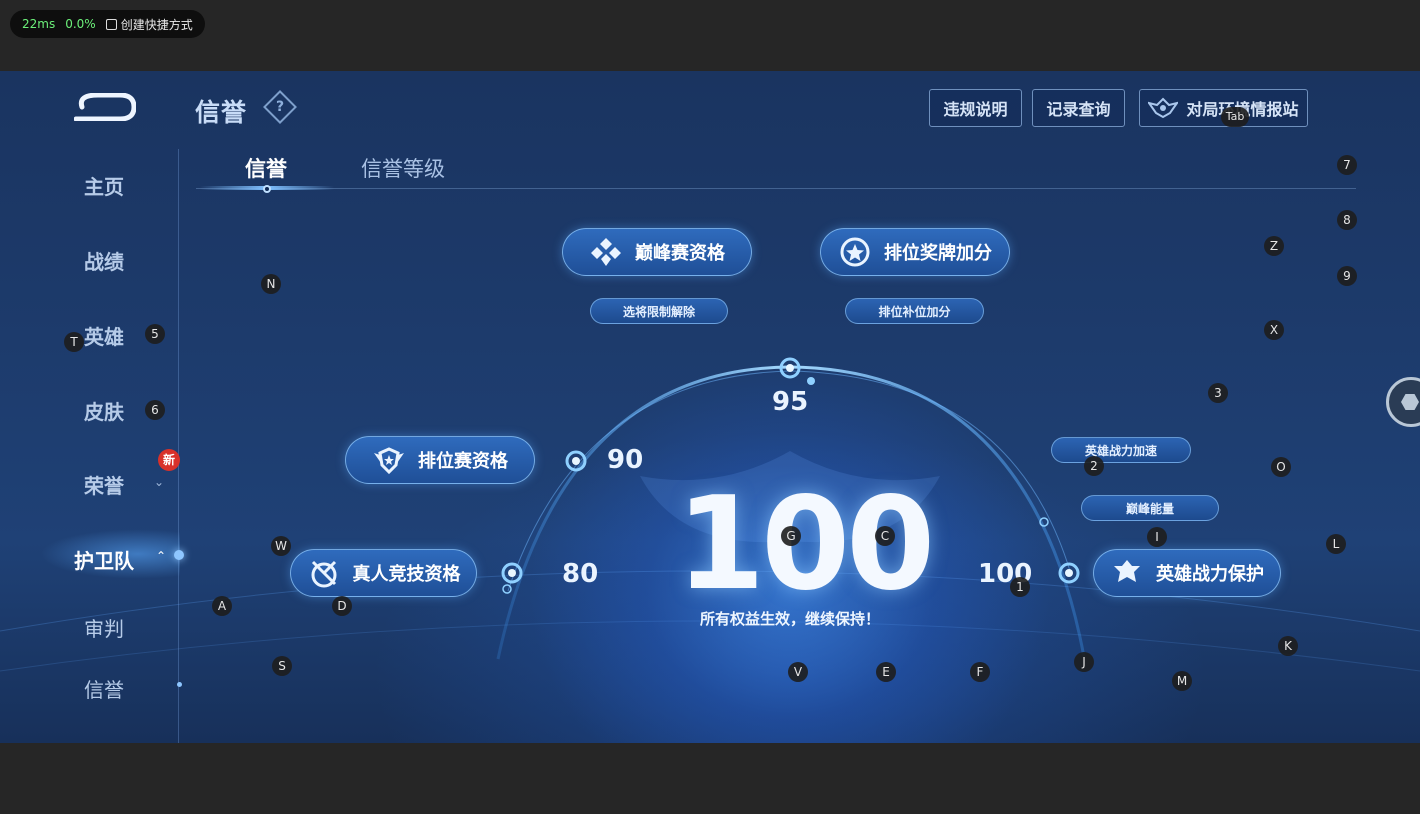 The width and height of the screenshot is (1420, 814). Describe the element at coordinates (1020, 587) in the screenshot. I see `key-marker: 1` at that location.